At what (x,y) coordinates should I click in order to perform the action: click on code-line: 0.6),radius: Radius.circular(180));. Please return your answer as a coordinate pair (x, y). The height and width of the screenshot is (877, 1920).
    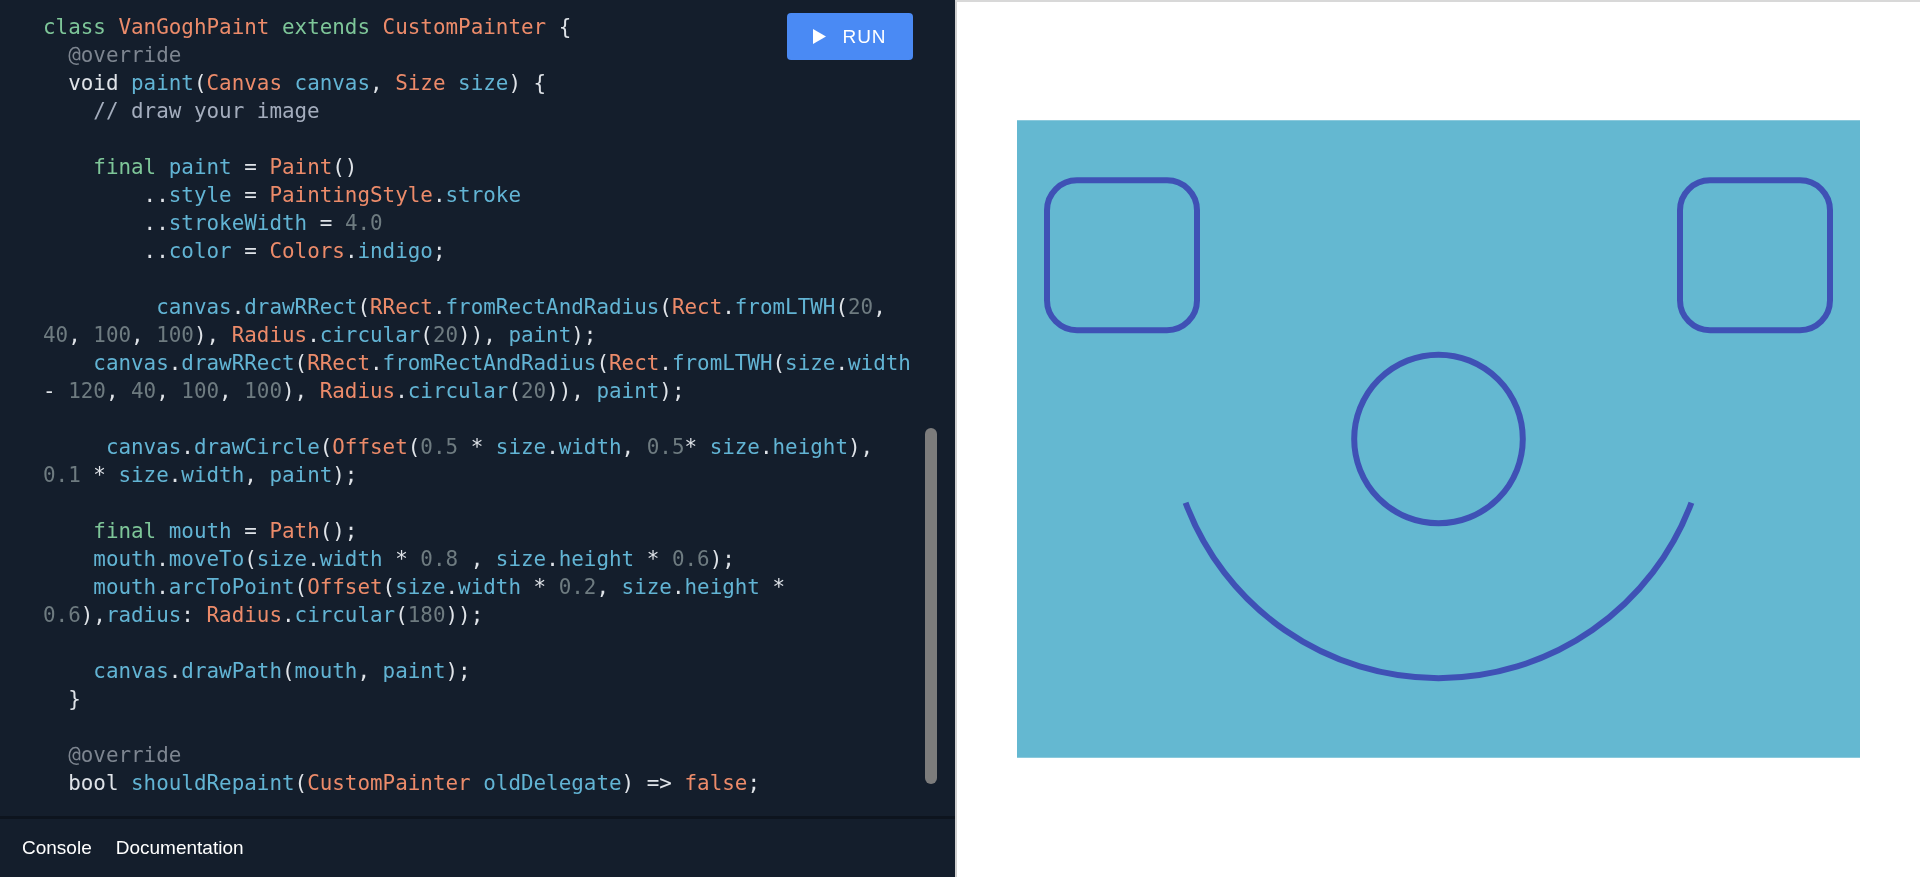
    Looking at the image, I should click on (263, 615).